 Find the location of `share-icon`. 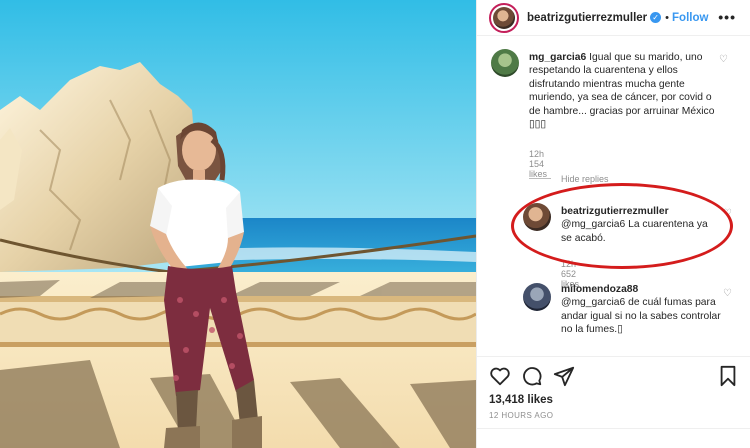

share-icon is located at coordinates (564, 376).